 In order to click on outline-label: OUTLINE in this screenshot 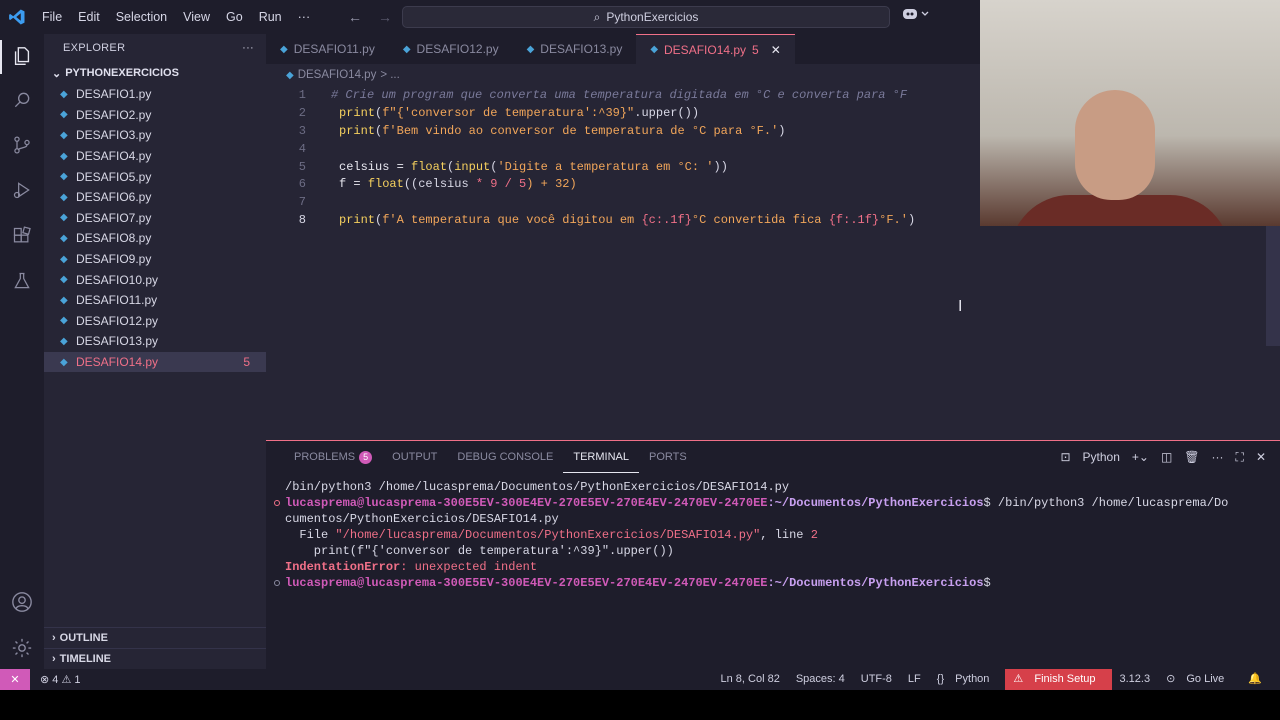, I will do `click(83, 637)`.